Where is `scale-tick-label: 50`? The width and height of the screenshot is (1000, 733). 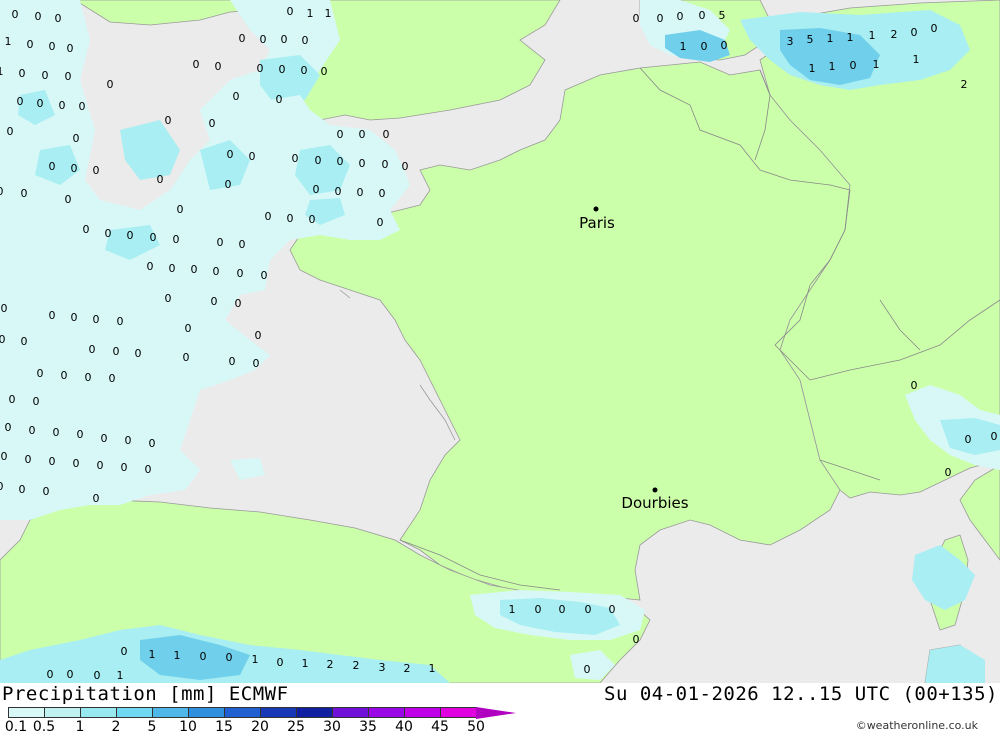 scale-tick-label: 50 is located at coordinates (476, 726).